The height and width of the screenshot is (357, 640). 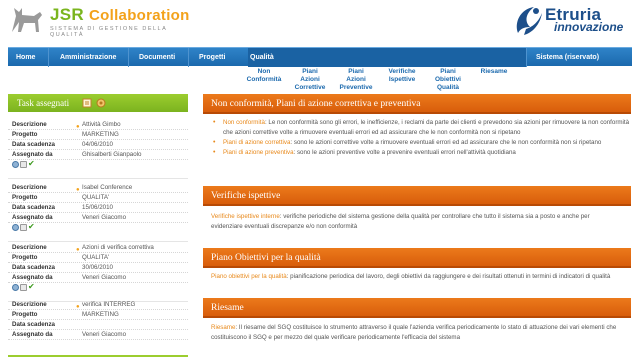 What do you see at coordinates (108, 32) in the screenshot?
I see `brand-tagline: SISTEMA DI GESTIONE DELLA QUALITÀ` at bounding box center [108, 32].